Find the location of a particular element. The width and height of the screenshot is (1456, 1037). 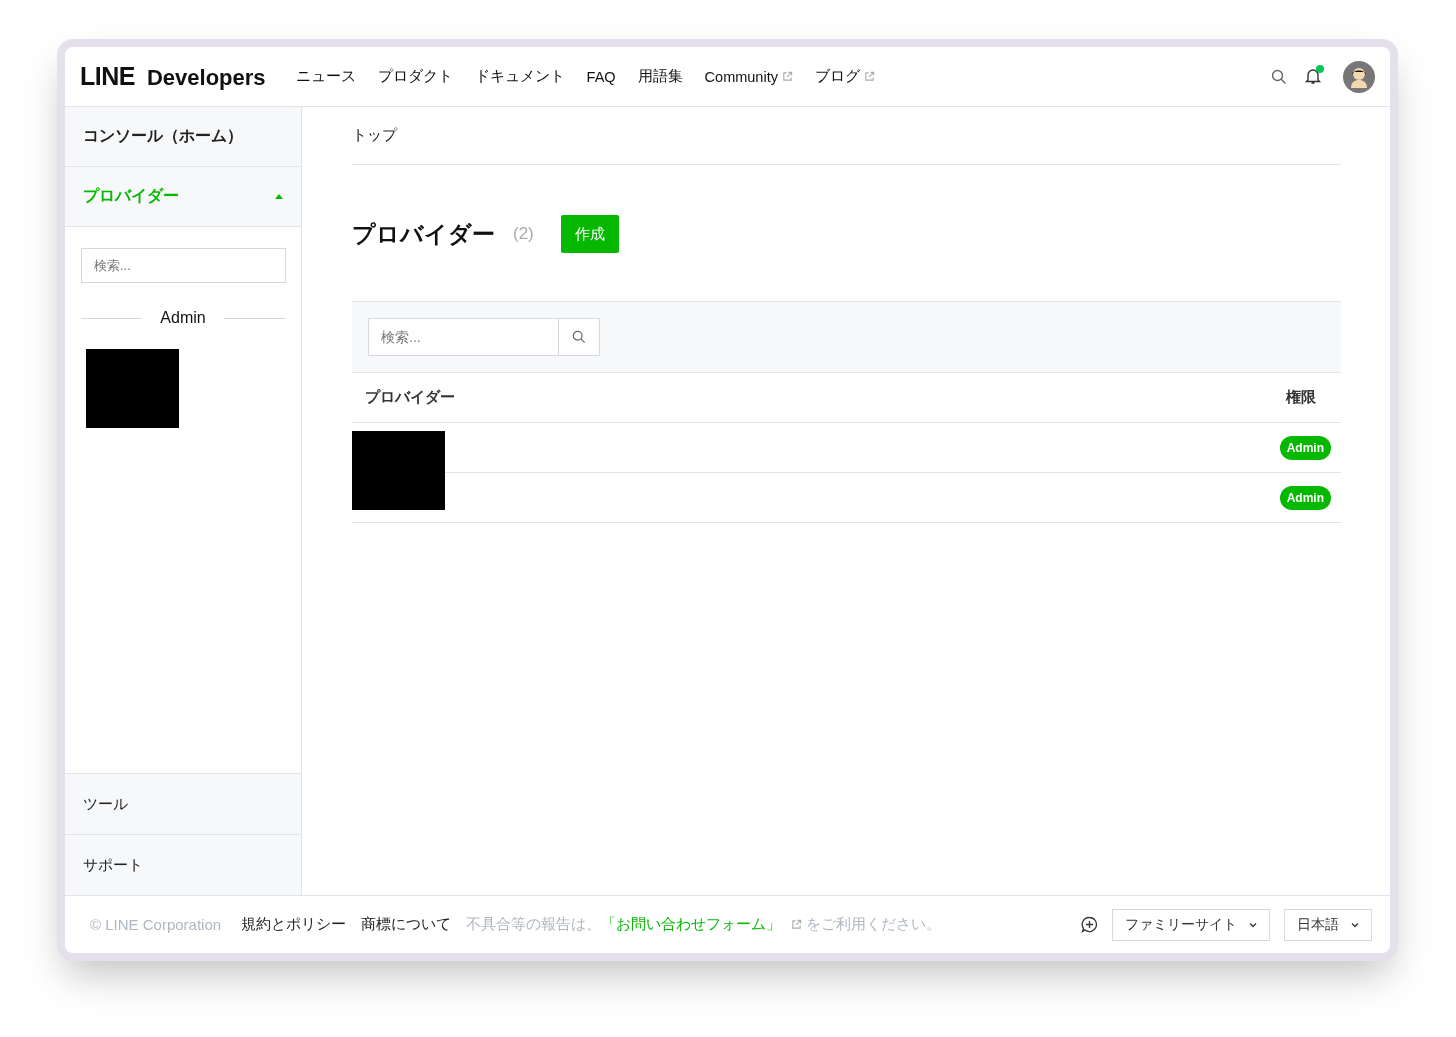

report-text: 不具合等の報告は、 is located at coordinates (534, 924).